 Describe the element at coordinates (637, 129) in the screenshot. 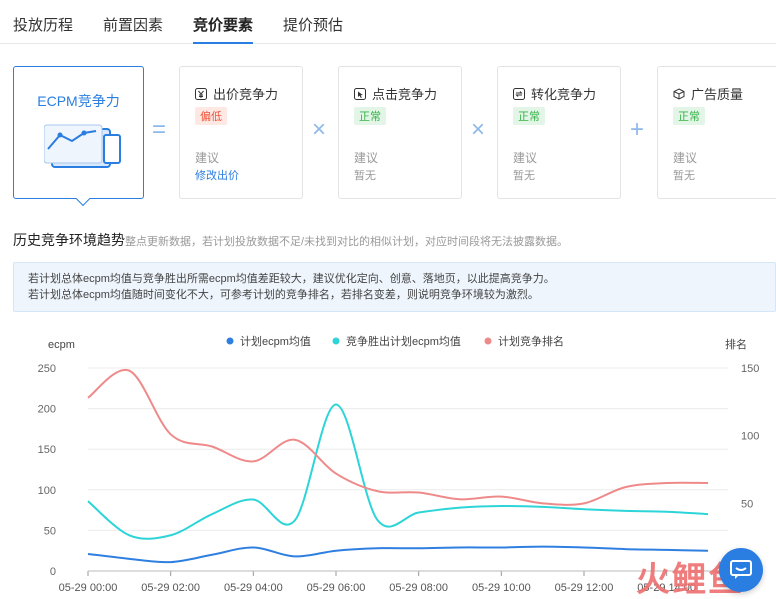

I see `plus-operator: +` at that location.